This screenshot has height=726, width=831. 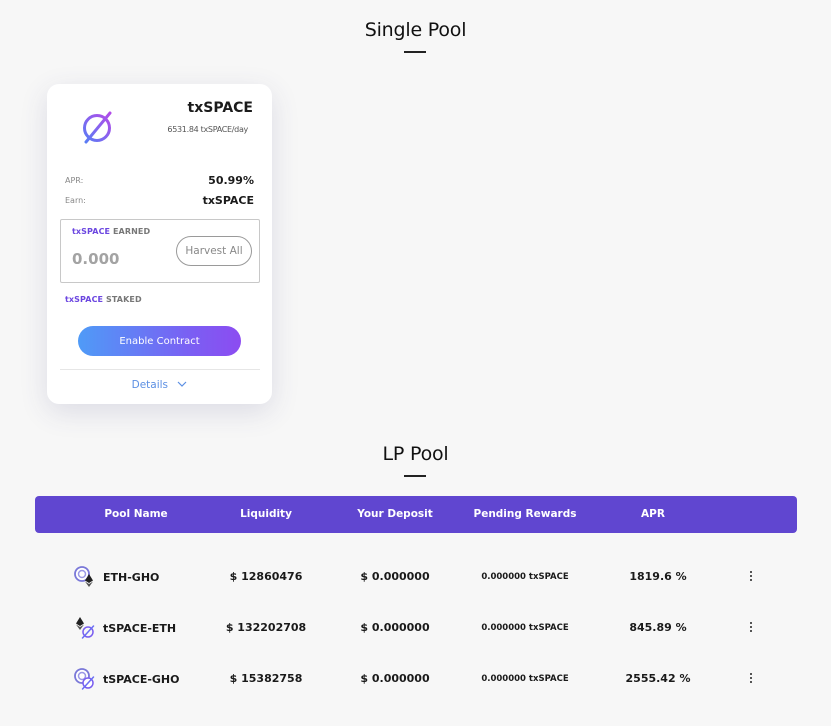 I want to click on earn-row: Earn: txSPACE, so click(x=159, y=200).